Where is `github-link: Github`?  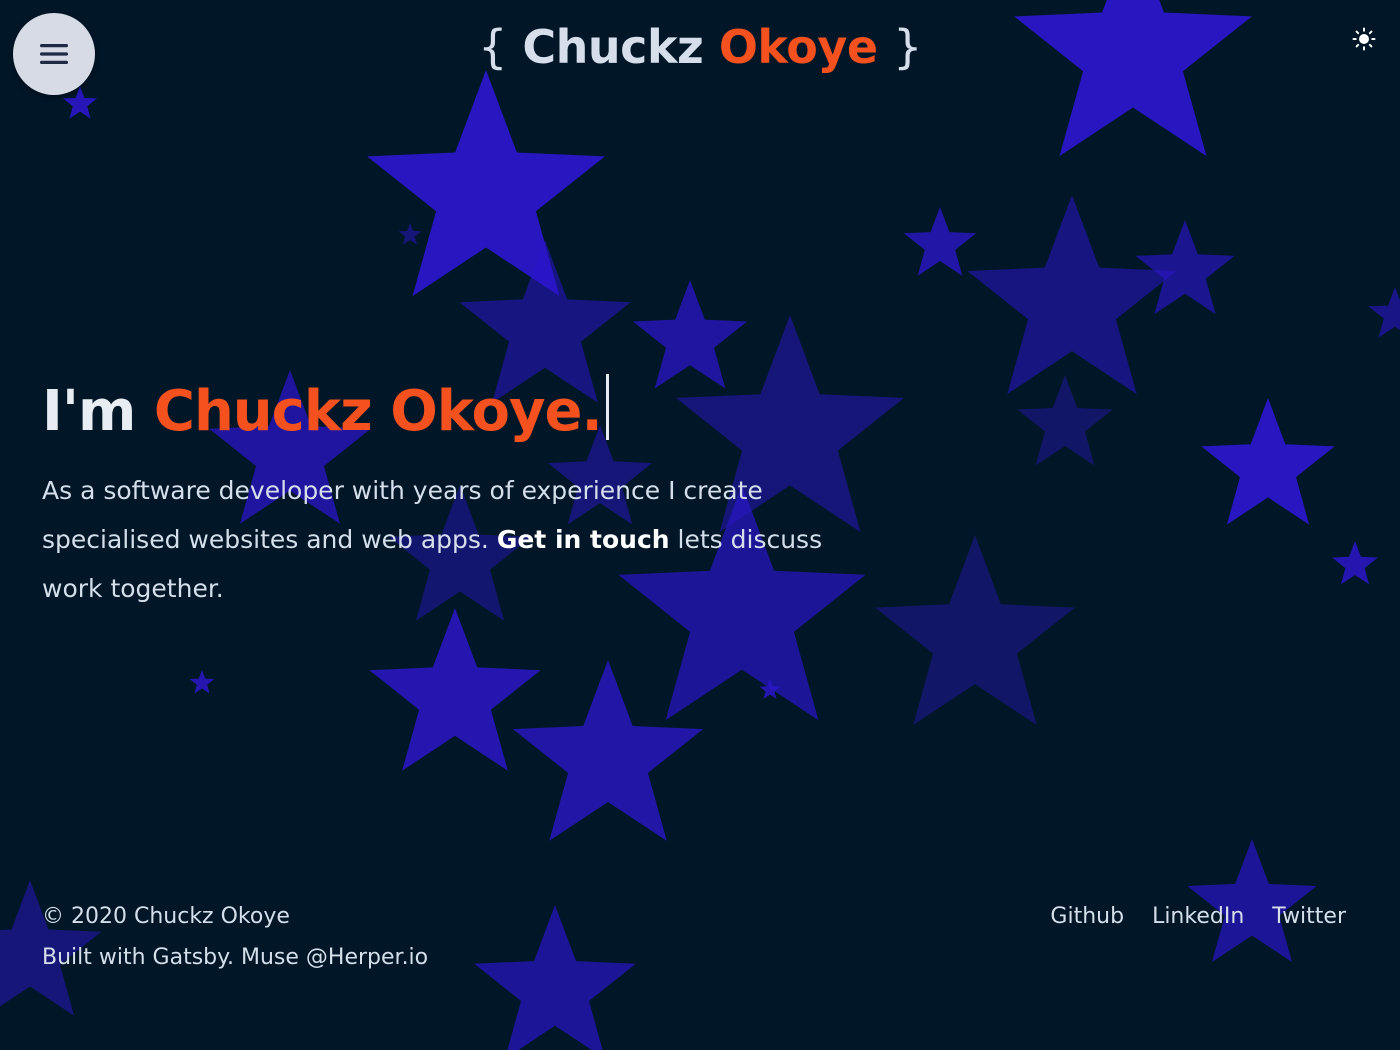
github-link: Github is located at coordinates (1087, 916).